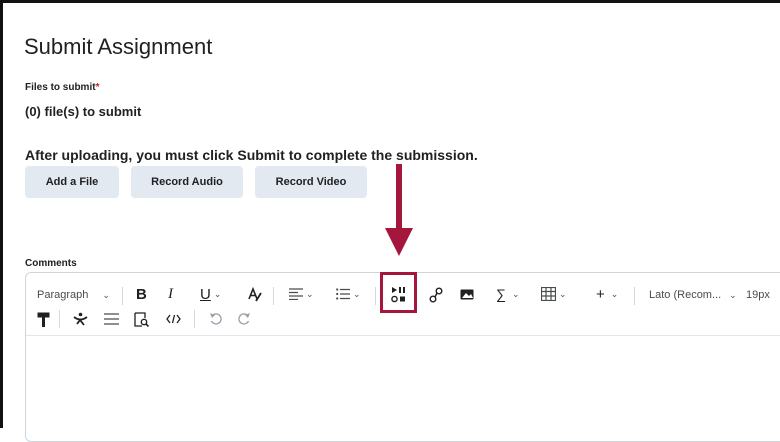 This screenshot has height=442, width=780. I want to click on paragraph-format-dropdown: Paragraph ⌄, so click(73, 295).